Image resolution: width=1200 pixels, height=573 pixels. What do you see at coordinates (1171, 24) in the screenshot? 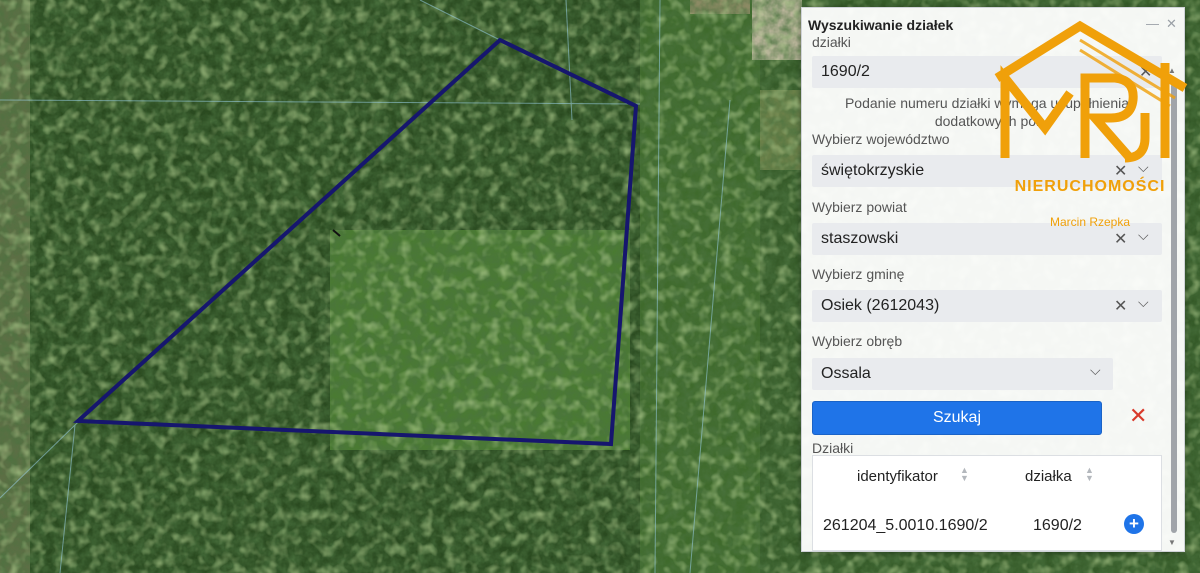
I see `close-panel-icon: ✕` at bounding box center [1171, 24].